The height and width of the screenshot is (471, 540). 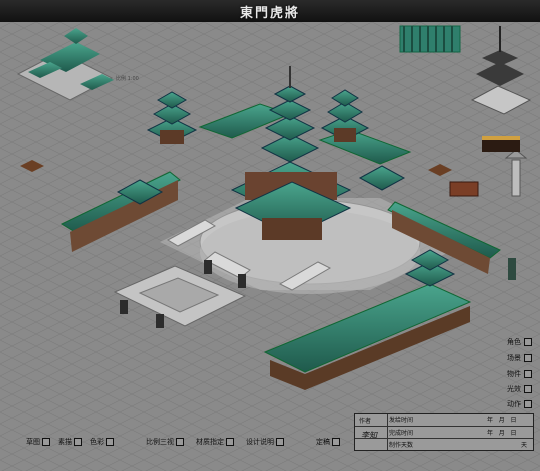 What do you see at coordinates (444, 444) in the screenshot?
I see `row-production-days: 制作天数 天` at bounding box center [444, 444].